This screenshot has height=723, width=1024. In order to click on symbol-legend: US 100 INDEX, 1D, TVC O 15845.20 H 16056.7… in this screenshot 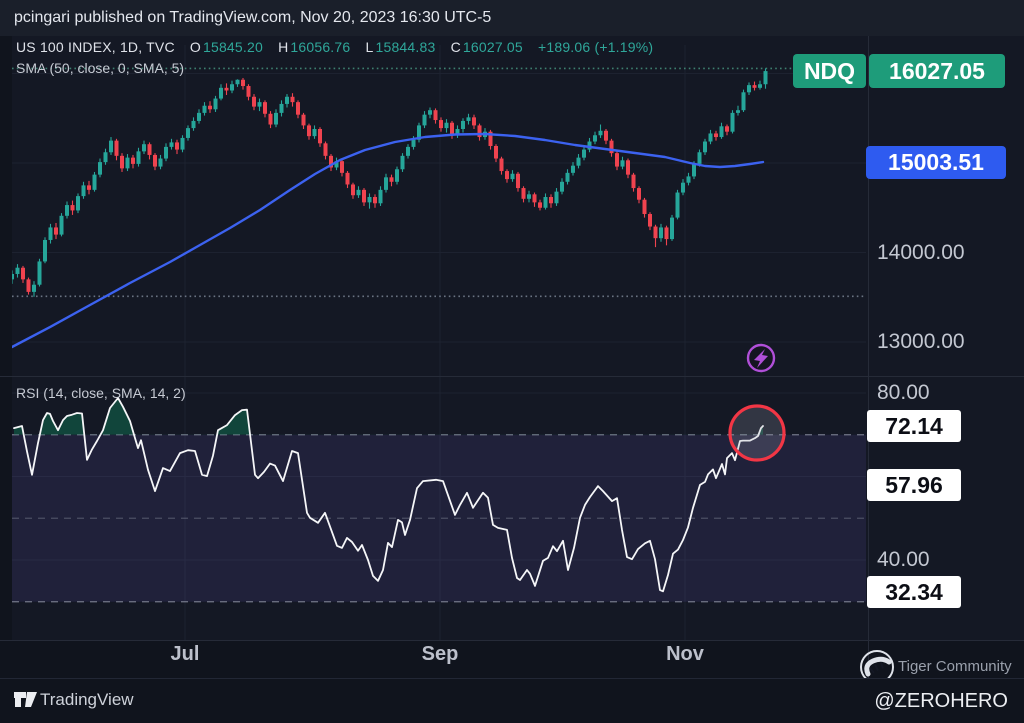, I will do `click(335, 47)`.